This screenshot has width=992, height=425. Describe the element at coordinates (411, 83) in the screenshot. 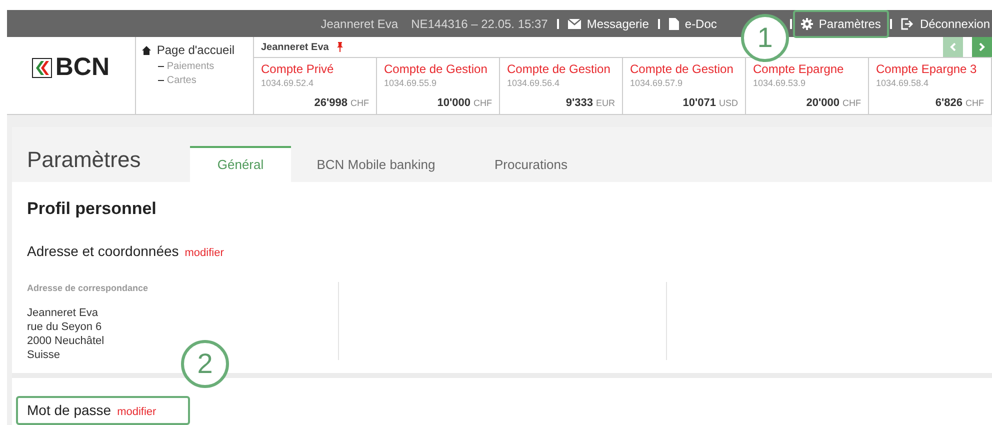

I see `account-number: 1034.69.55.9` at that location.